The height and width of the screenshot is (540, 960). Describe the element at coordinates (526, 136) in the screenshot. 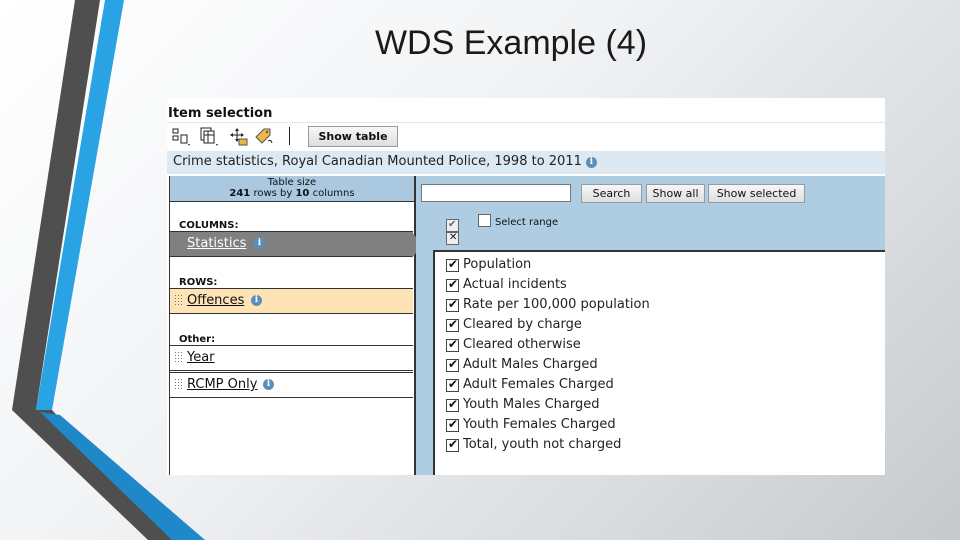

I see `toolbar` at that location.